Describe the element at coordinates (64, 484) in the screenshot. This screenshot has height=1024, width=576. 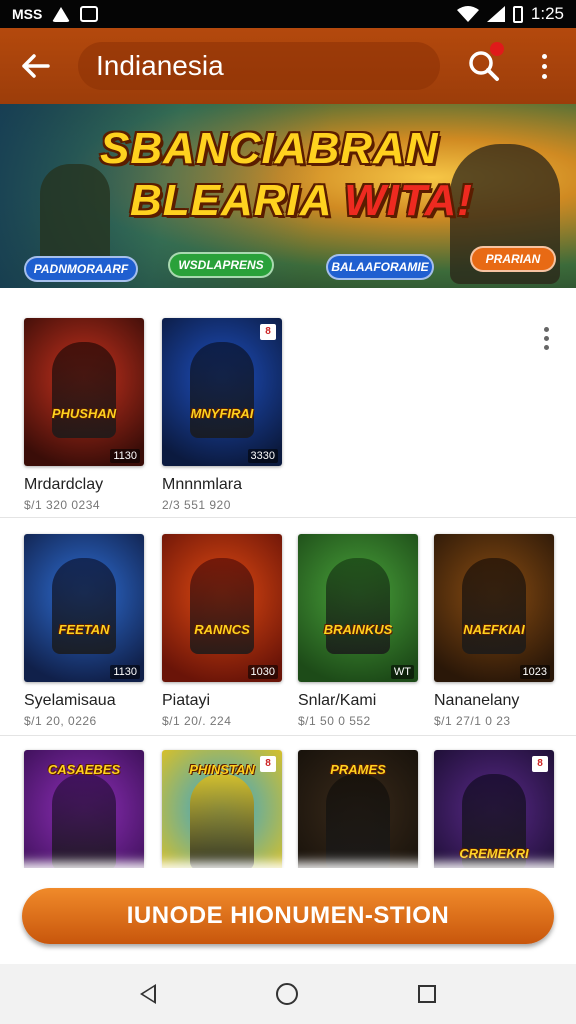
I see `game-title: Mrdardclay` at that location.